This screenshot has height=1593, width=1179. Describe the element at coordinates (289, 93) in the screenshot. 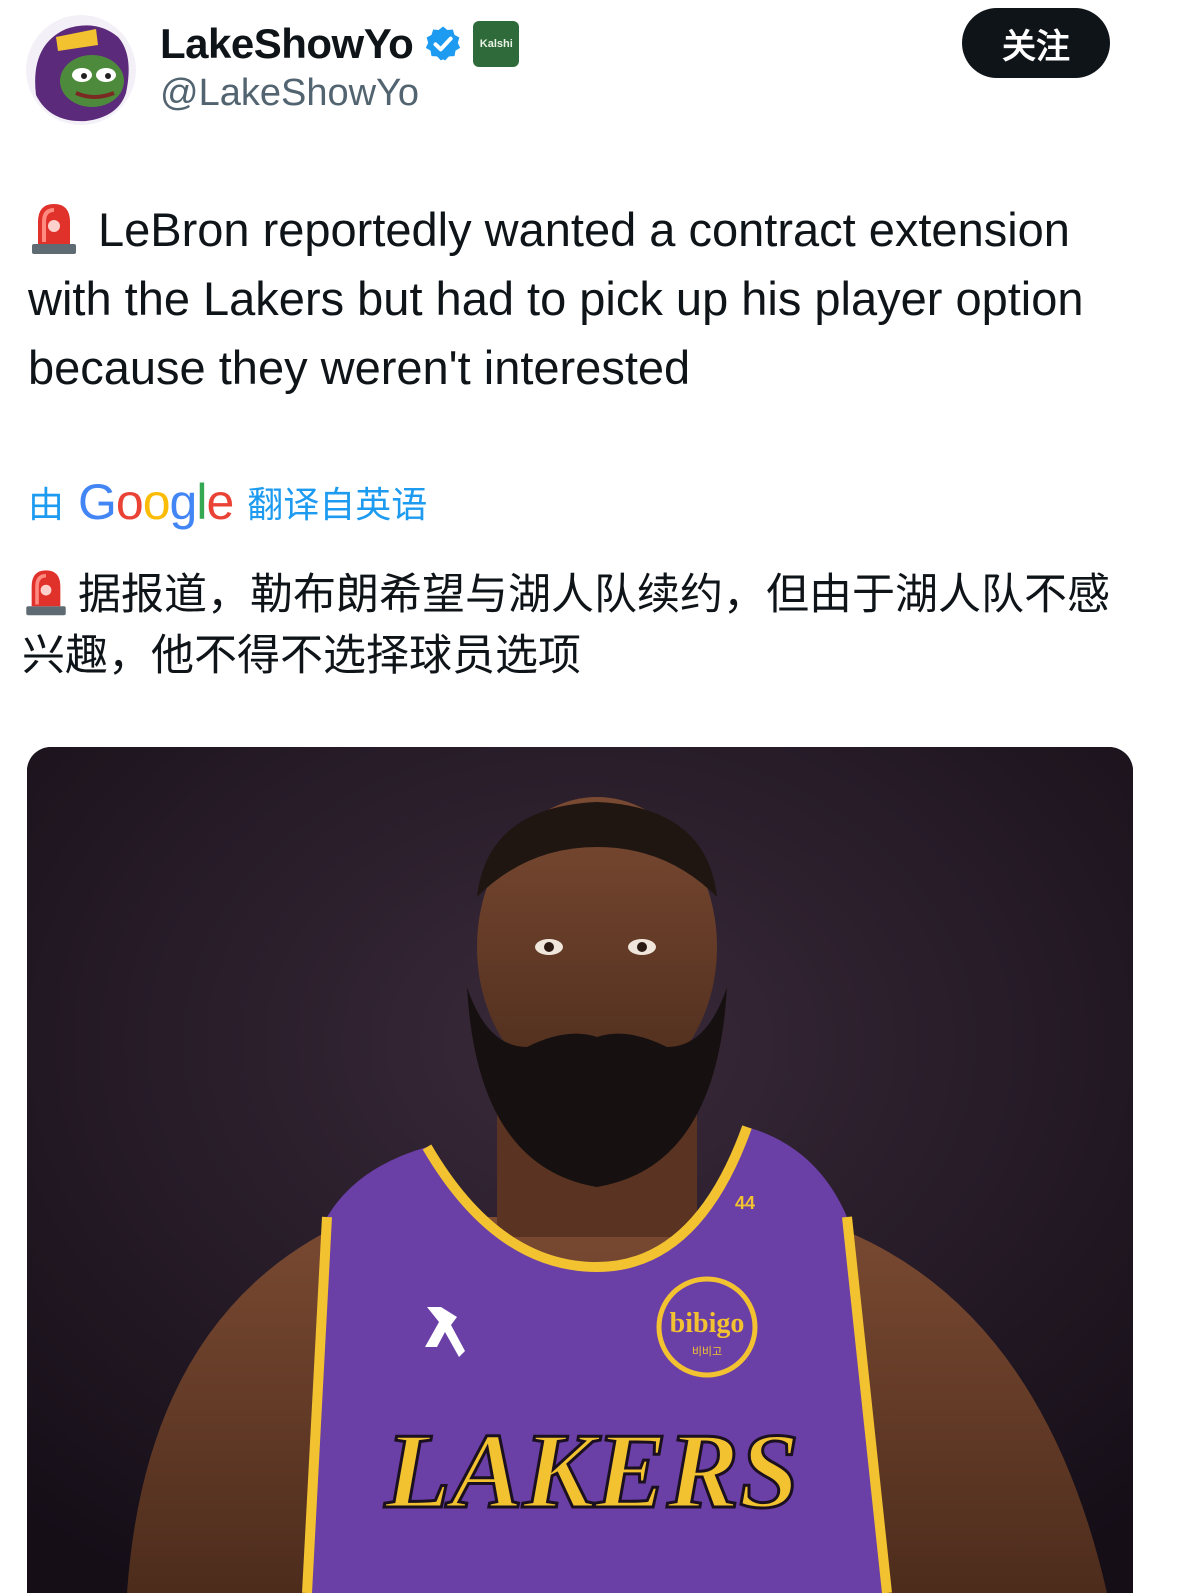

I see `user-handle: @LakeShowYo` at that location.